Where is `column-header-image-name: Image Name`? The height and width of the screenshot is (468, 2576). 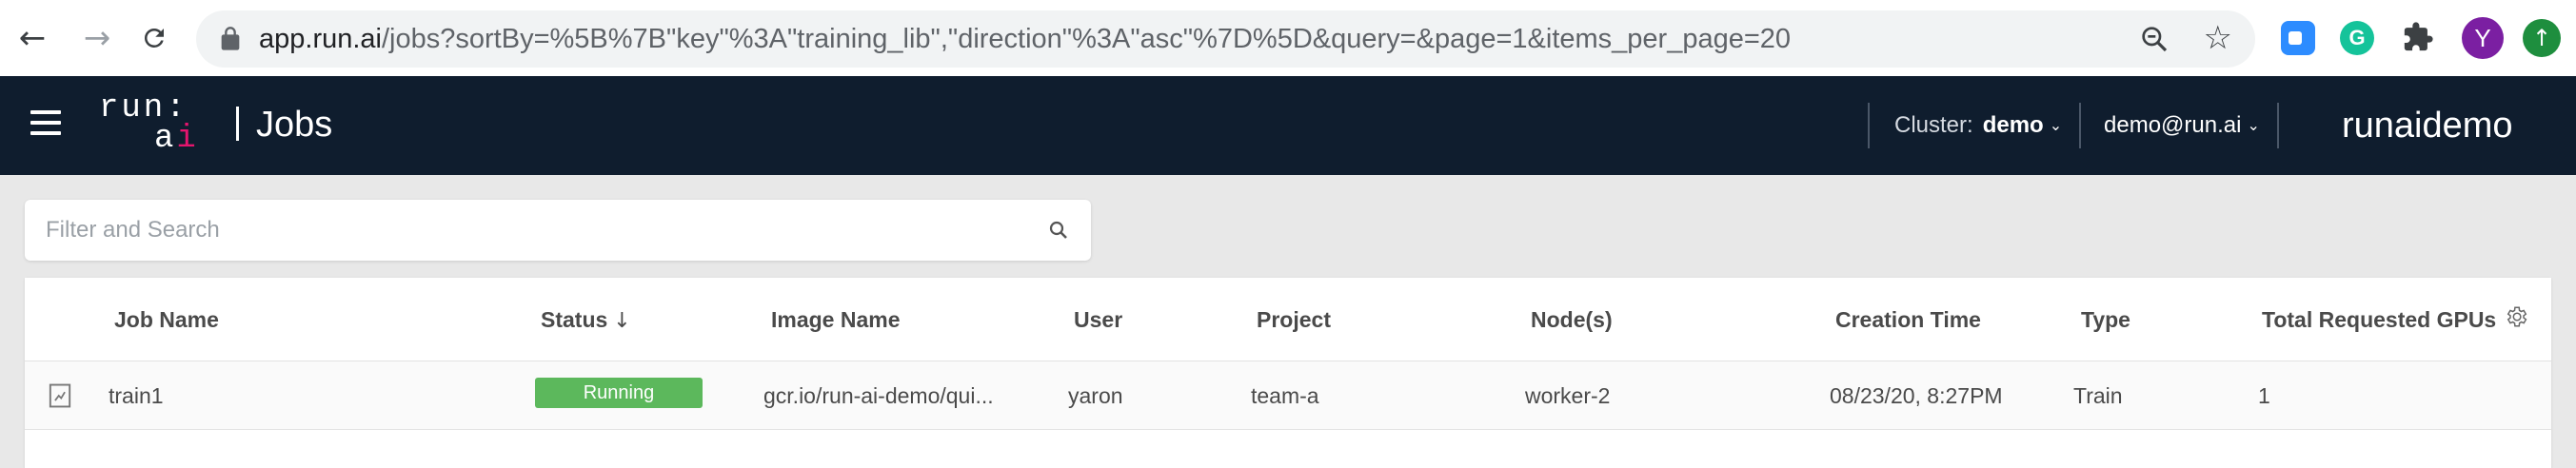
column-header-image-name: Image Name is located at coordinates (836, 319).